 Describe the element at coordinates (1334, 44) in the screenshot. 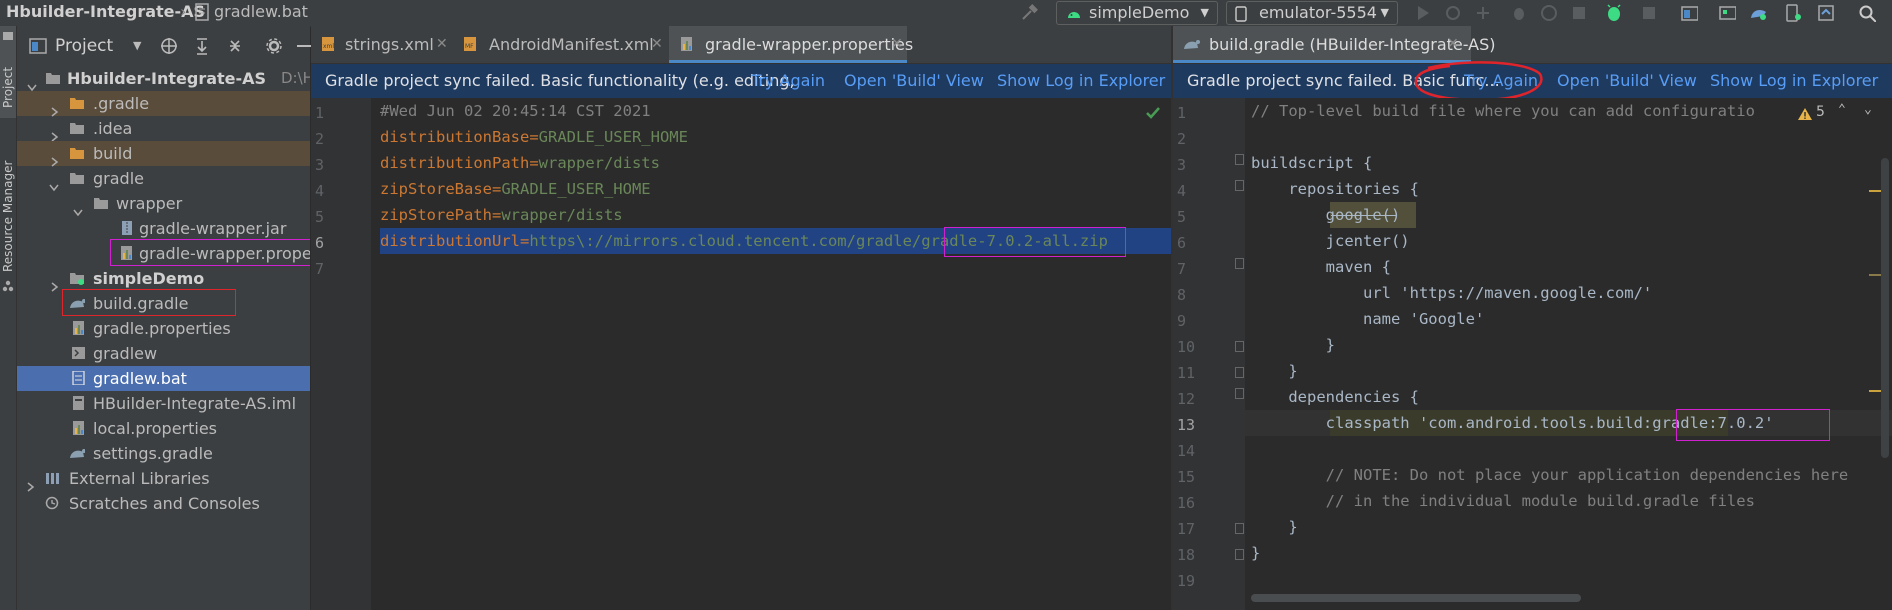

I see `tab-build-gradle: build.gradle (HBuilder-Integrate-AS) ✕` at that location.